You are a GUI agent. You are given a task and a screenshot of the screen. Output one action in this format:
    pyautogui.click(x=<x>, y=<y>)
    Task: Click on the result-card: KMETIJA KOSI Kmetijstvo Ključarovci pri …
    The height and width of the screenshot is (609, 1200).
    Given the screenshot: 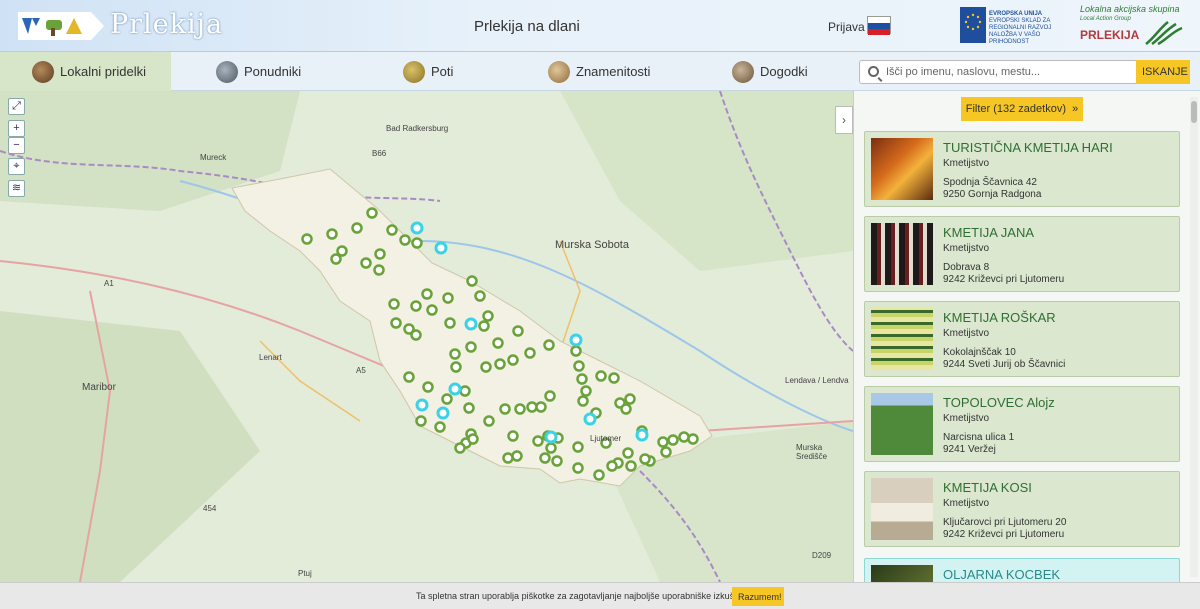 What is the action you would take?
    pyautogui.click(x=1022, y=509)
    